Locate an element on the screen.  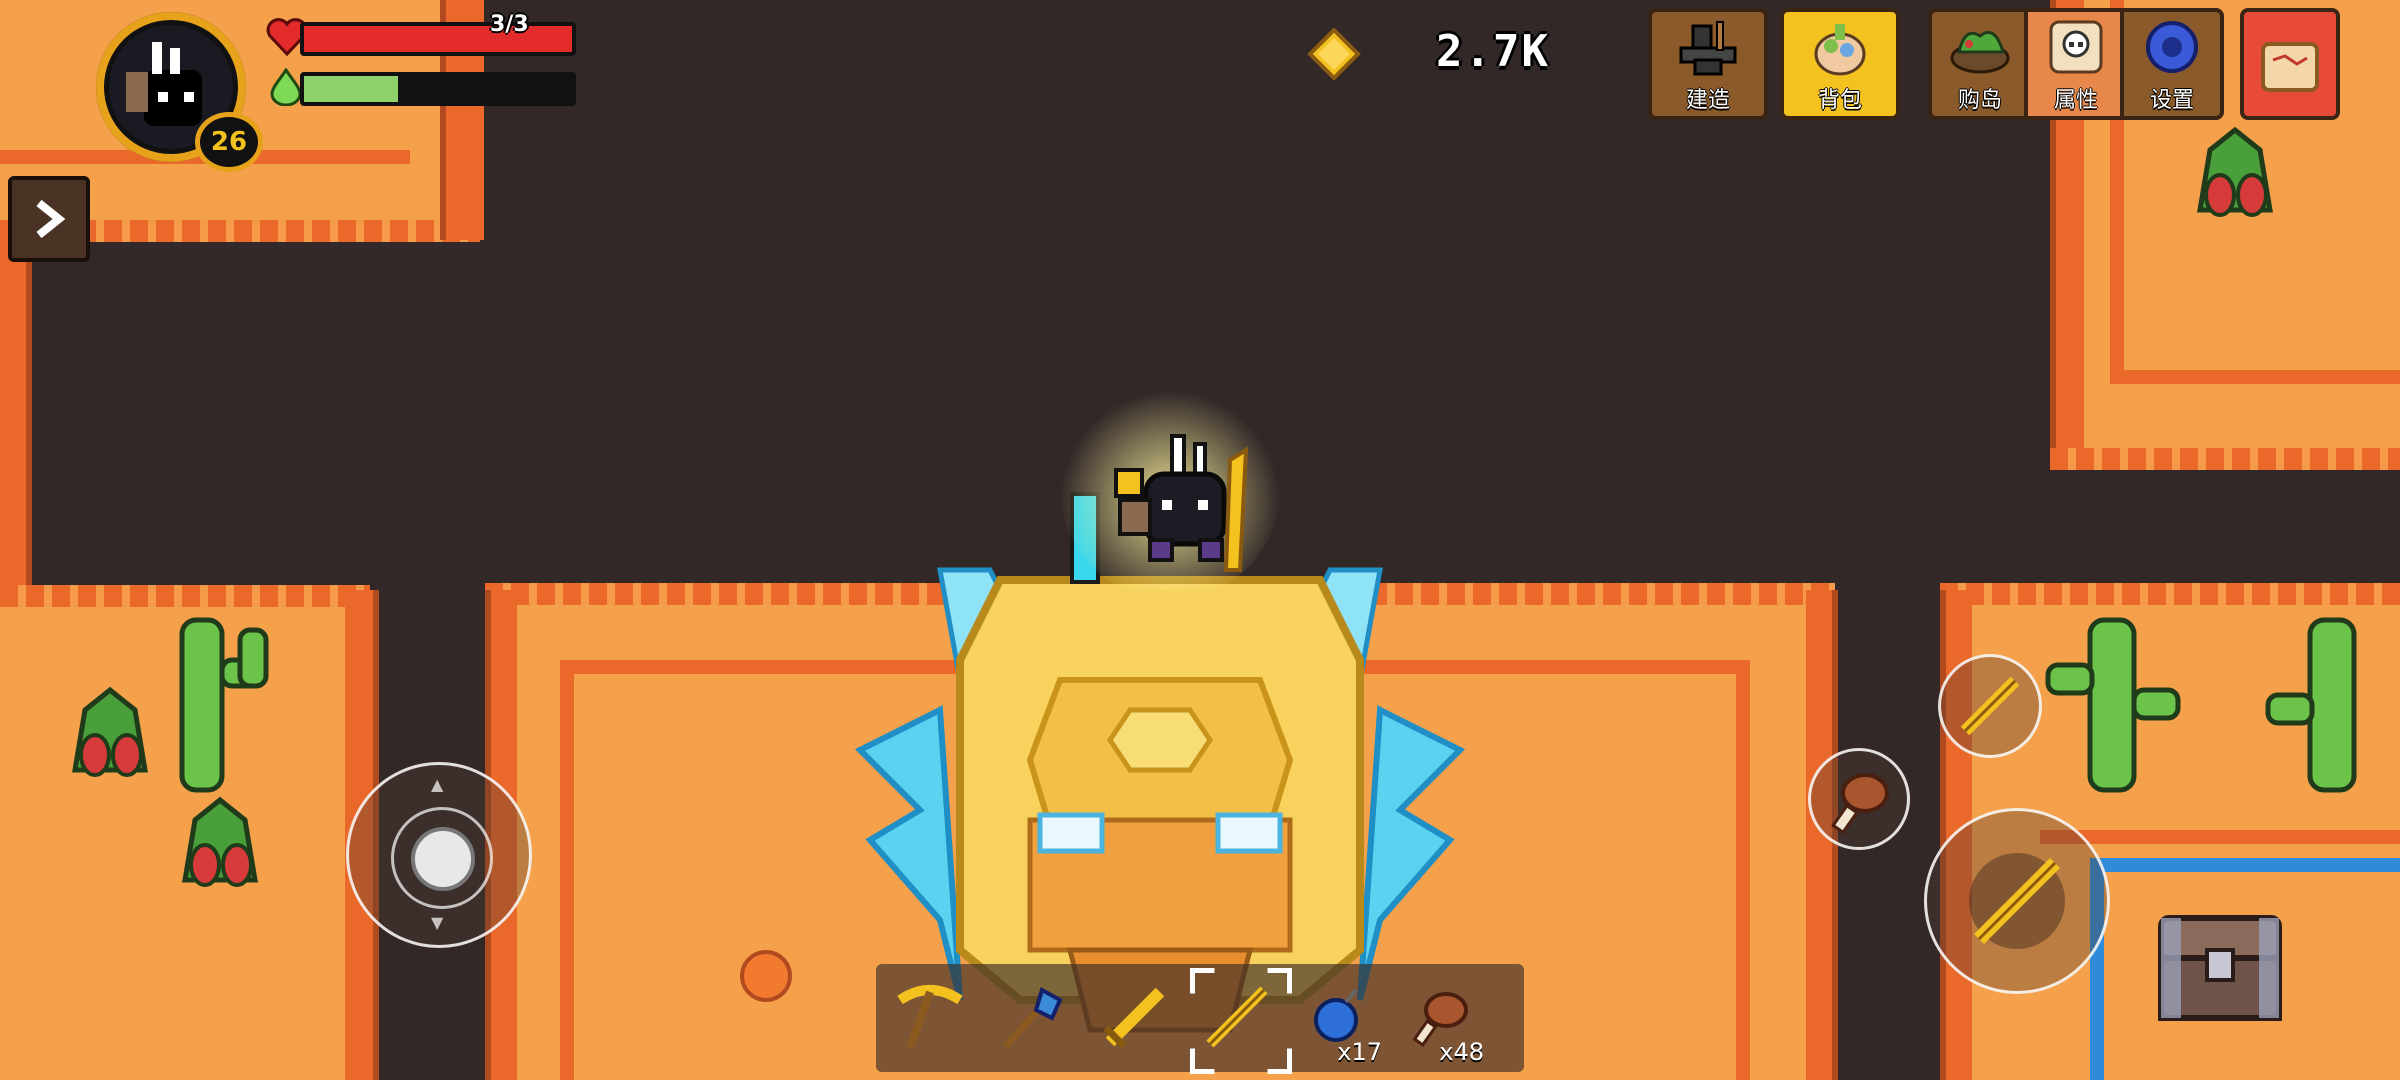
joystick-knob is located at coordinates (443, 859).